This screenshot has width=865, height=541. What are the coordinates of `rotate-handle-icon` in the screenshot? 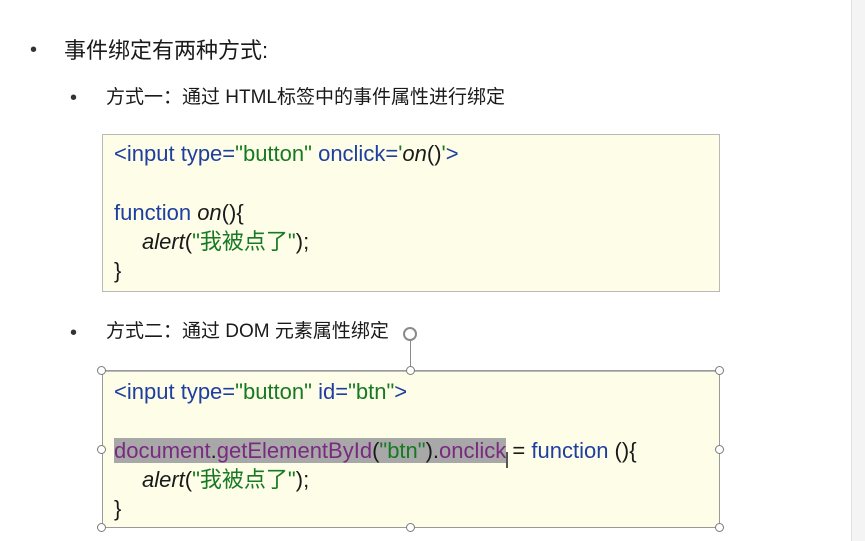 It's located at (410, 334).